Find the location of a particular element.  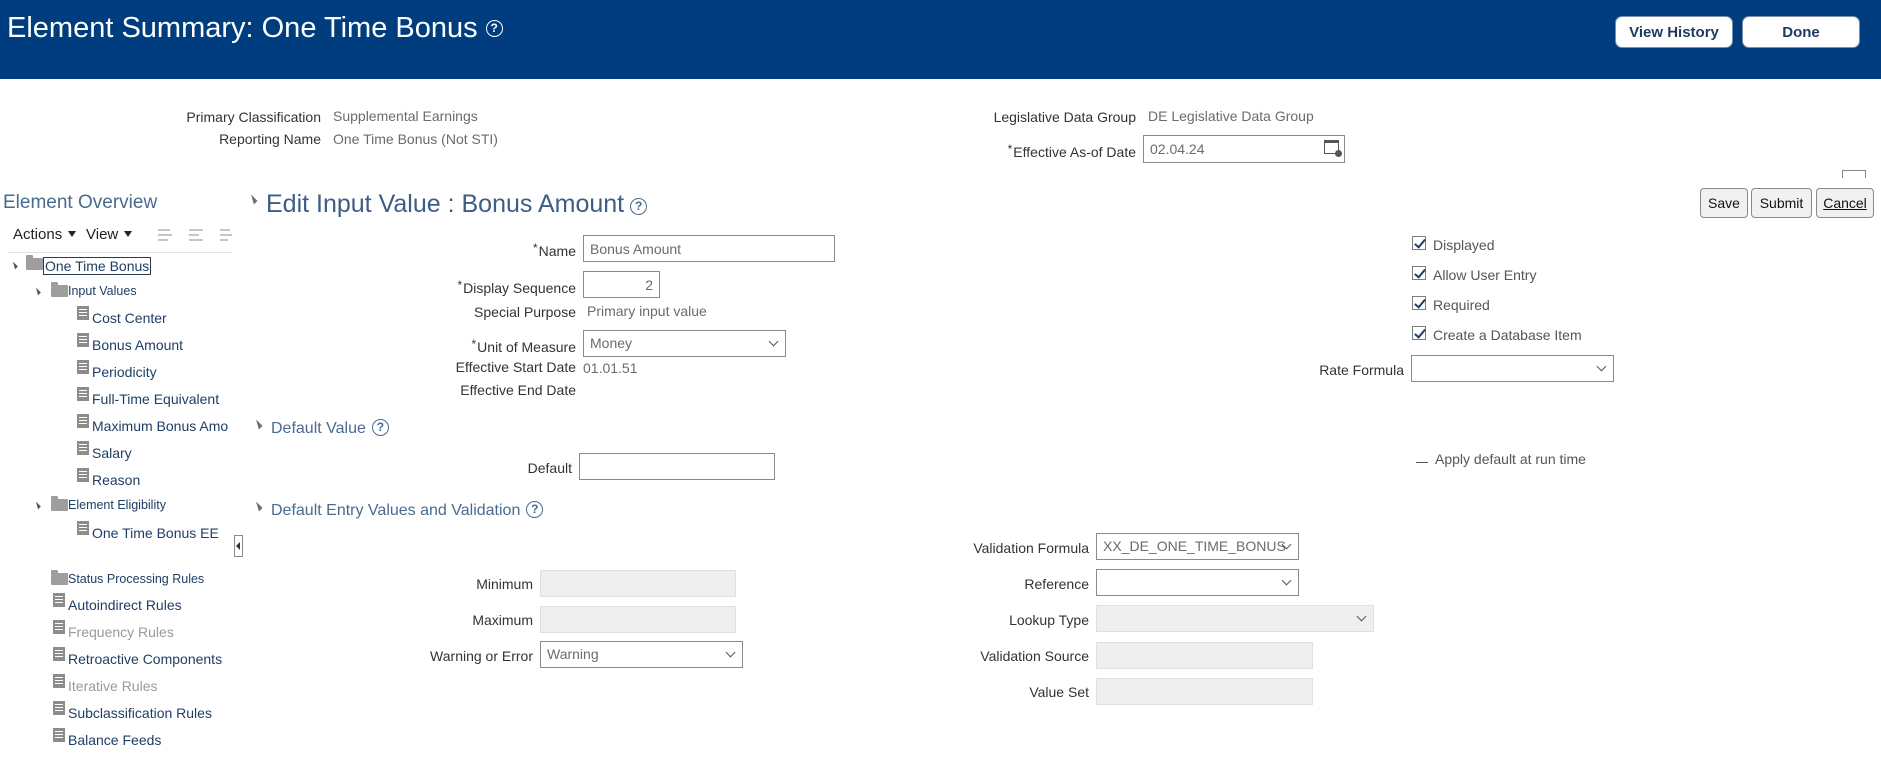

unit-of-measure-select: Money is located at coordinates (684, 343).